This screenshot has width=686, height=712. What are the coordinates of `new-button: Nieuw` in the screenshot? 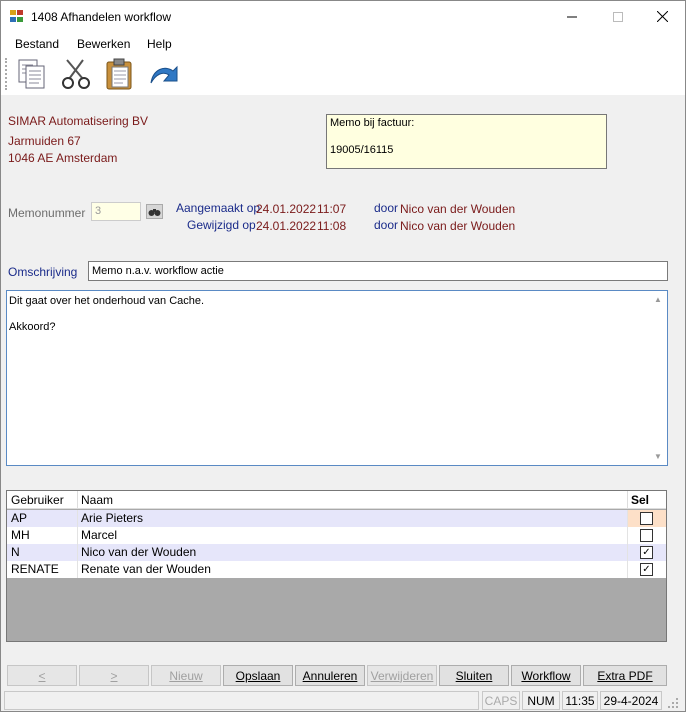 It's located at (186, 675).